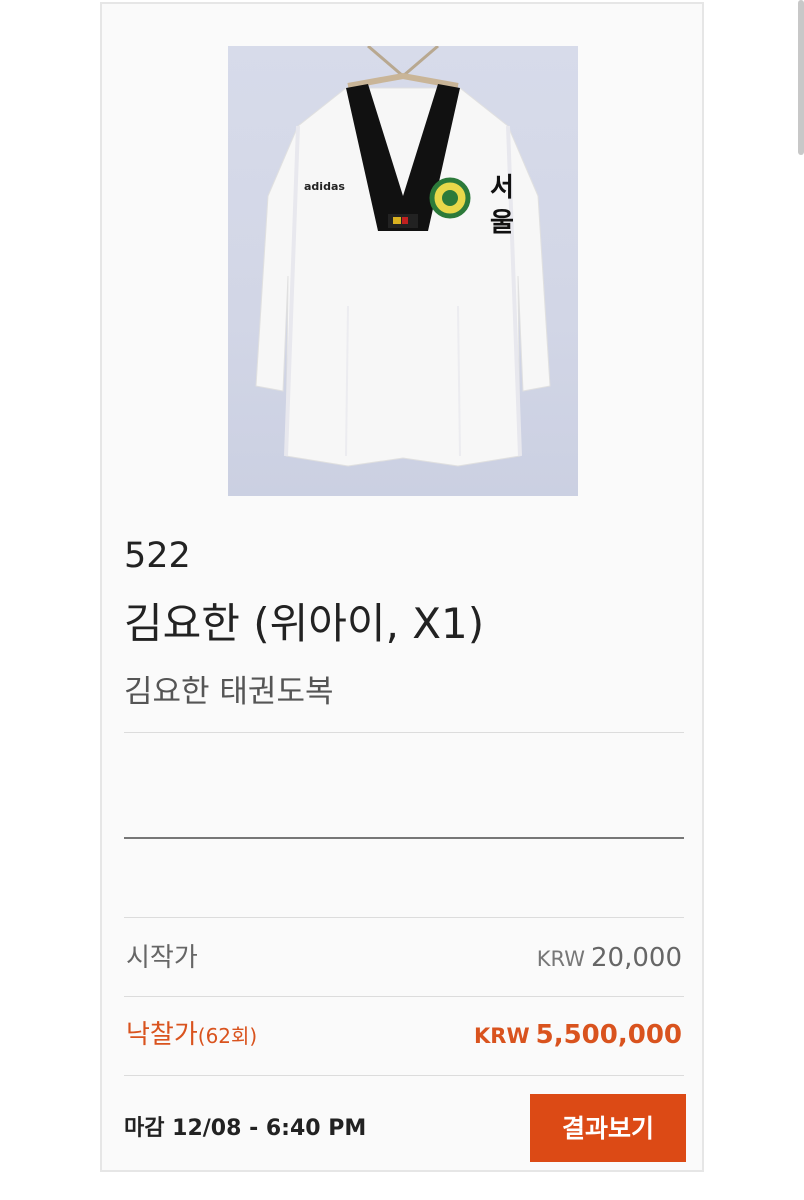  What do you see at coordinates (245, 1128) in the screenshot?
I see `deadline-text: 마감 12/08 - 6:40 PM` at bounding box center [245, 1128].